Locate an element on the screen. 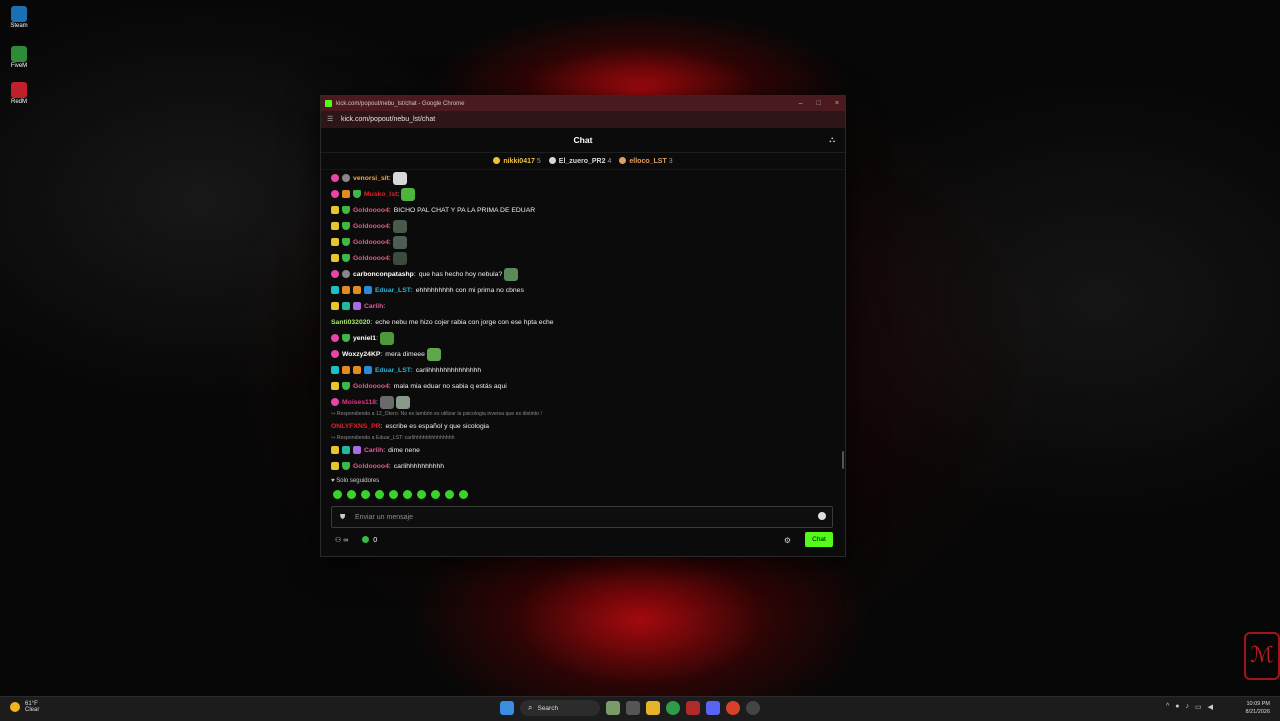 This screenshot has width=1280, height=721. chevron-up-icon: ^ is located at coordinates (1167, 707).